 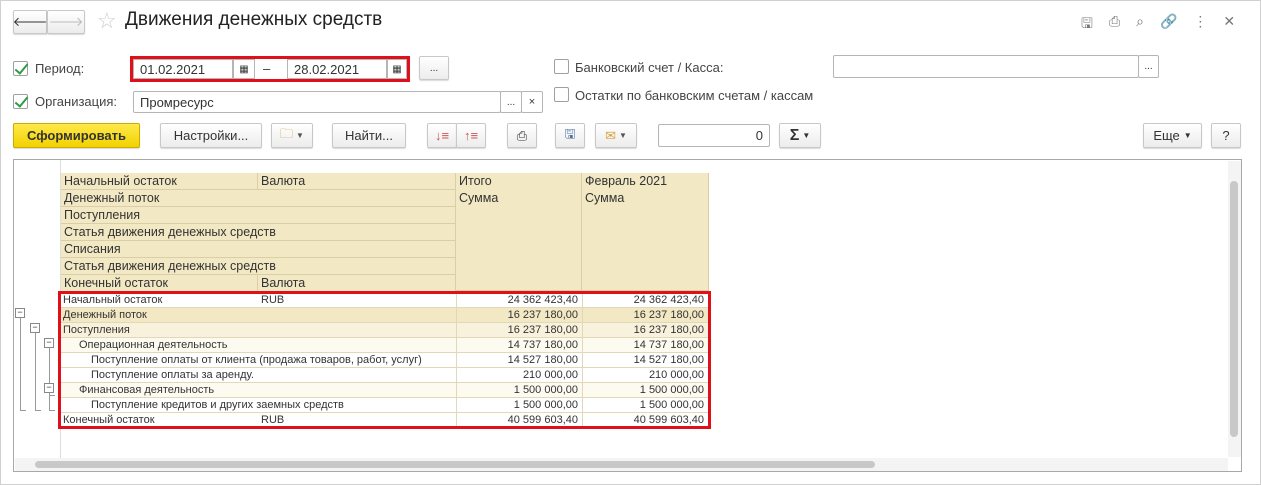 I want to click on date-from-input: 01.02.2021, so click(x=183, y=69).